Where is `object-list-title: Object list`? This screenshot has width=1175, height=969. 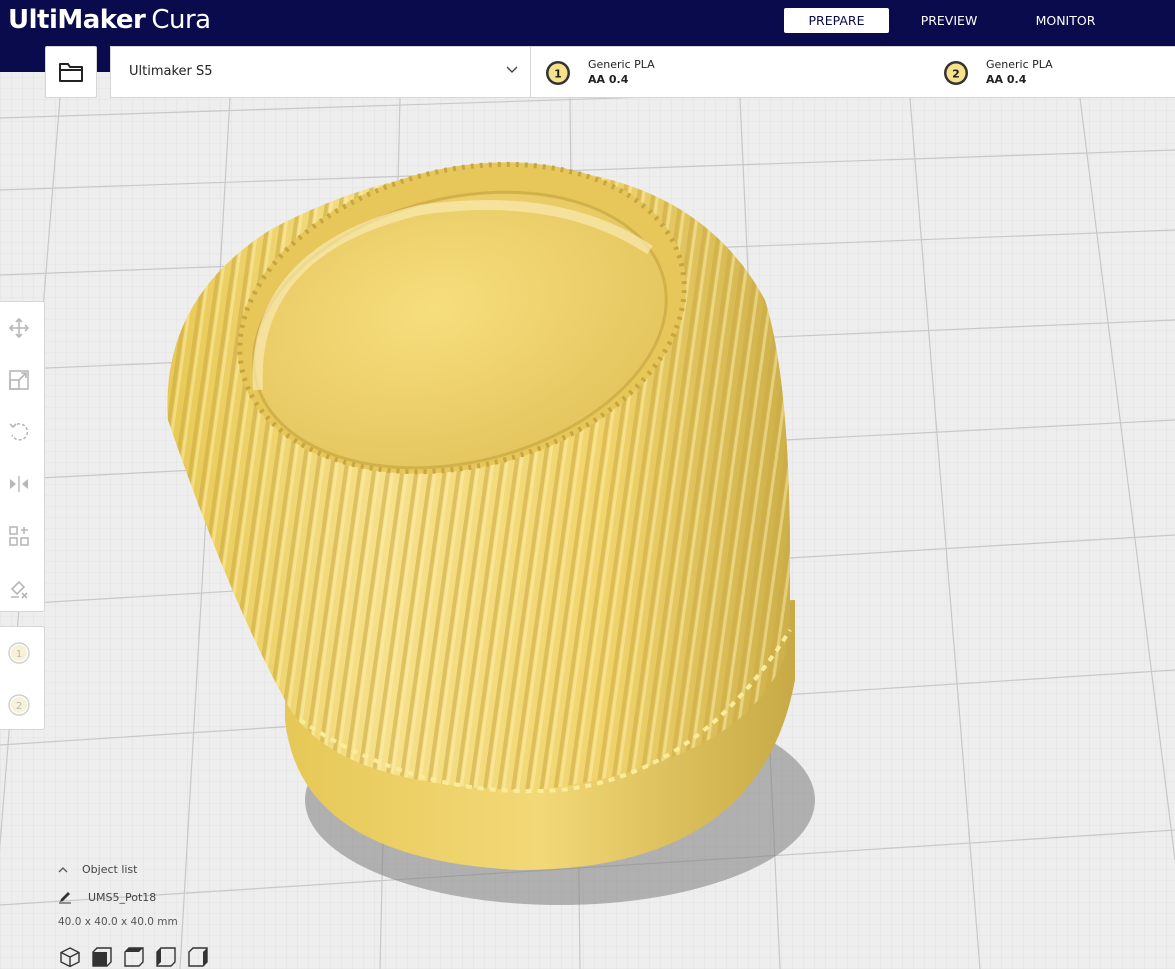 object-list-title: Object list is located at coordinates (110, 869).